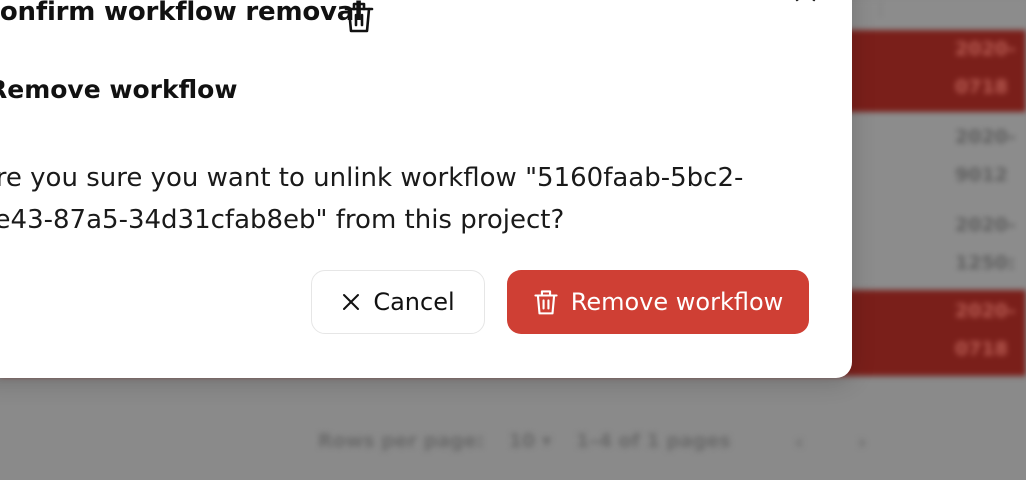 The height and width of the screenshot is (480, 1026). I want to click on pagination: Rows per page: 10 ▾ 1–4 of 1 pages, so click(533, 441).